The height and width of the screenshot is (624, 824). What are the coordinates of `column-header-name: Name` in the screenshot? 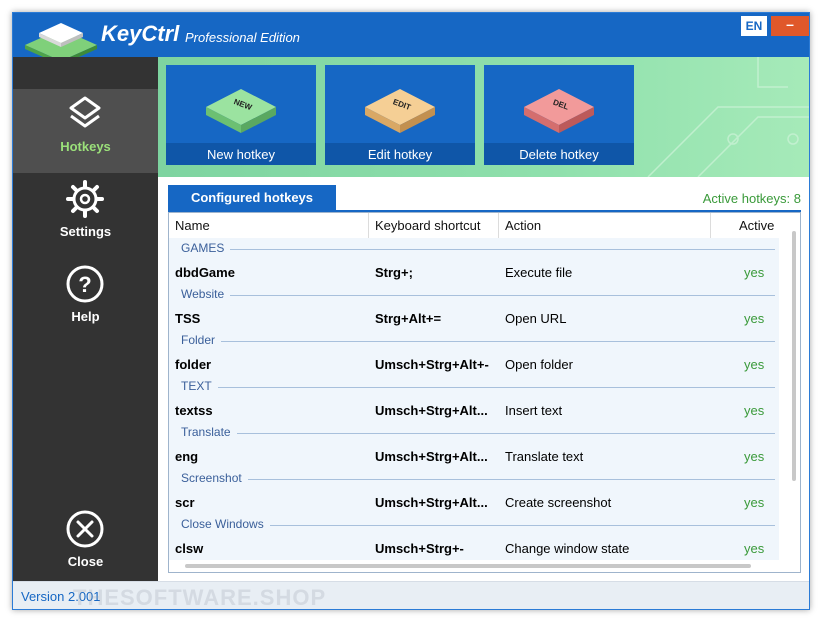 It's located at (192, 225).